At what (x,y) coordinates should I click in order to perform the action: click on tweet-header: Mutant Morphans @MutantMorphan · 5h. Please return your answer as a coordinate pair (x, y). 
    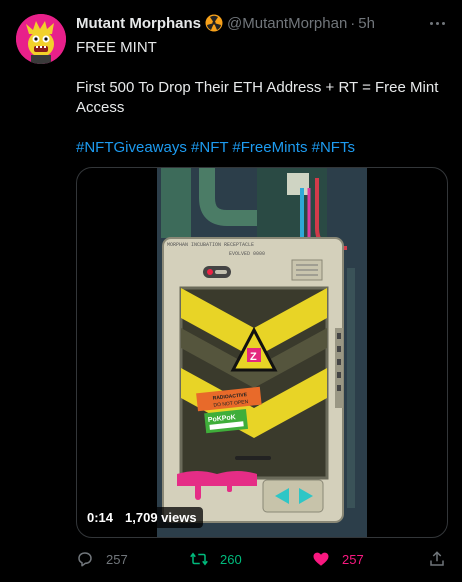
    Looking at the image, I should click on (225, 23).